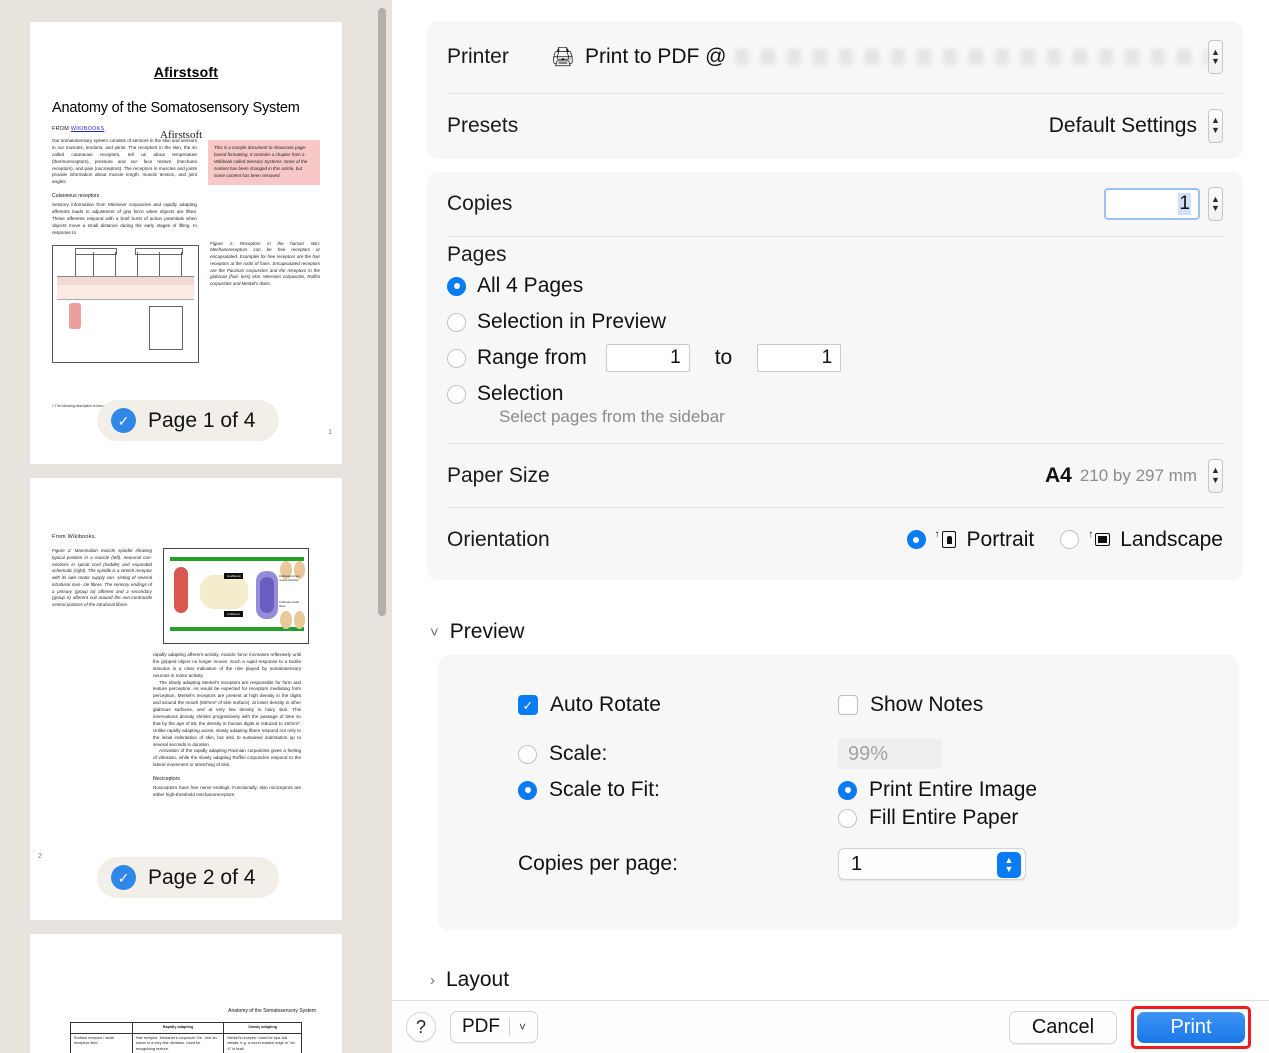  I want to click on page-1-selected-badge: ✓ Page 1 of 4, so click(188, 420).